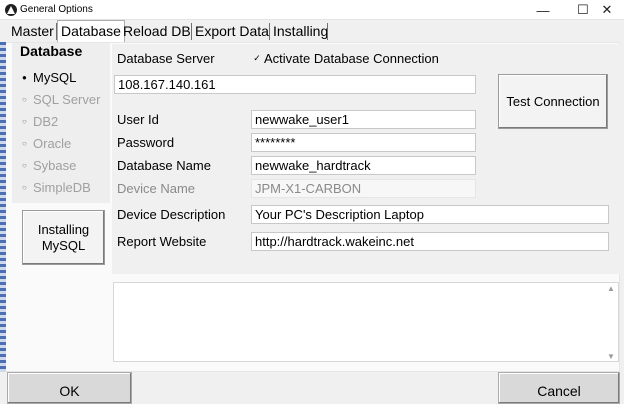 This screenshot has height=404, width=624. Describe the element at coordinates (611, 288) in the screenshot. I see `scroll-up-icon: ▲` at that location.